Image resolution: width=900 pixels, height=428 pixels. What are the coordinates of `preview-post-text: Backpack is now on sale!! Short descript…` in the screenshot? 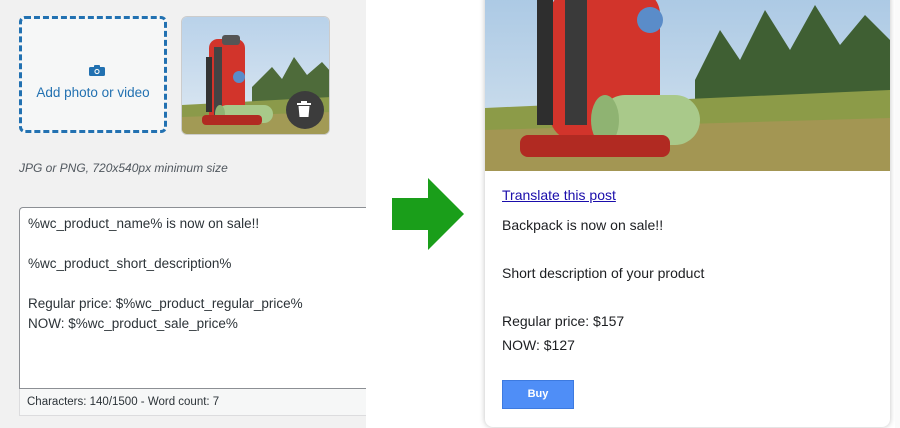 It's located at (603, 285).